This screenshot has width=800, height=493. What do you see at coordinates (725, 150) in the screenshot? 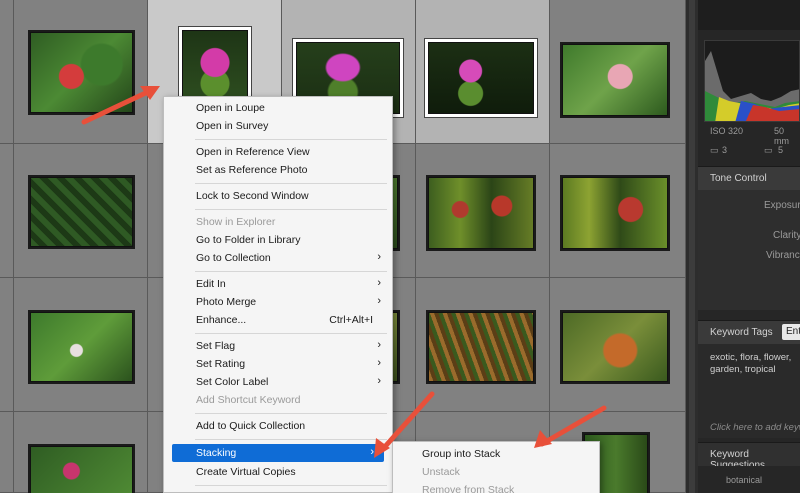
I see `count-a: 3` at bounding box center [725, 150].